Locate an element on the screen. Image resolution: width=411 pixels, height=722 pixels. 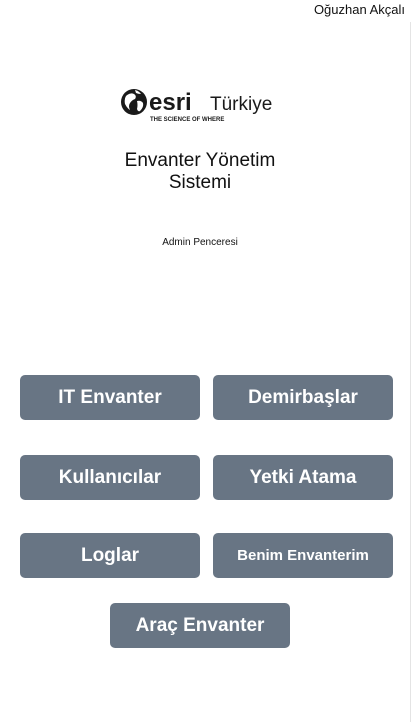
yetki-atama-button: Yetki Atama is located at coordinates (303, 477).